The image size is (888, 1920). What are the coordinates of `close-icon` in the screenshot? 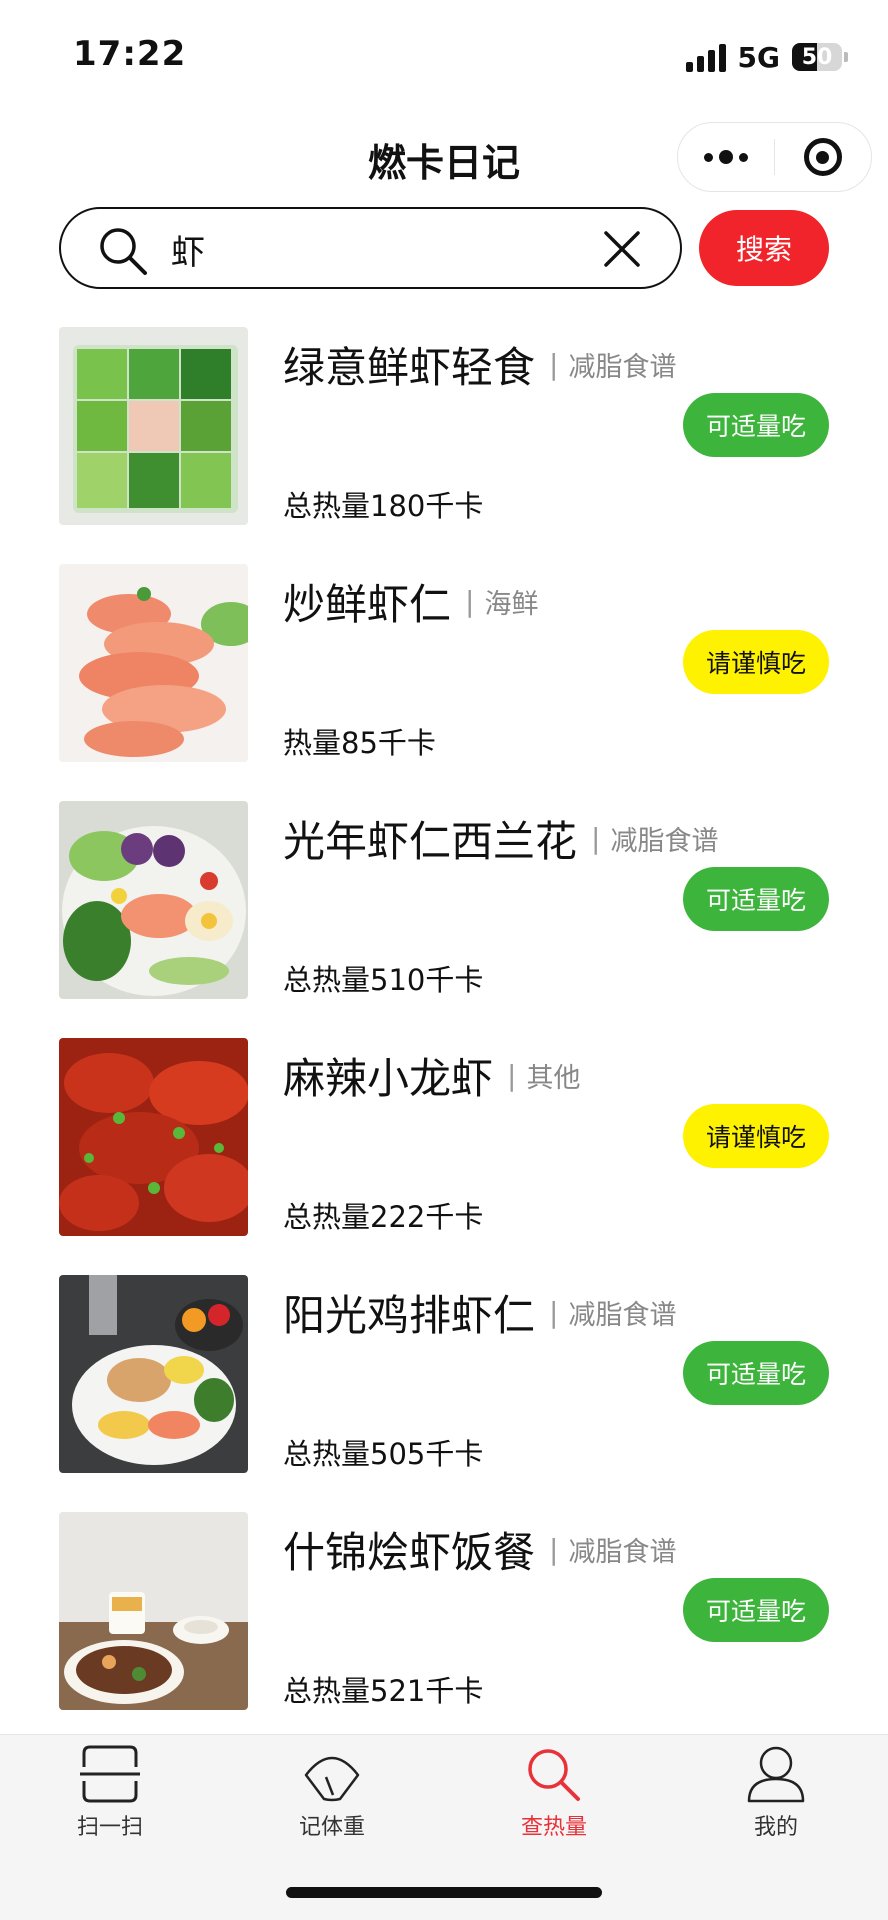 It's located at (622, 249).